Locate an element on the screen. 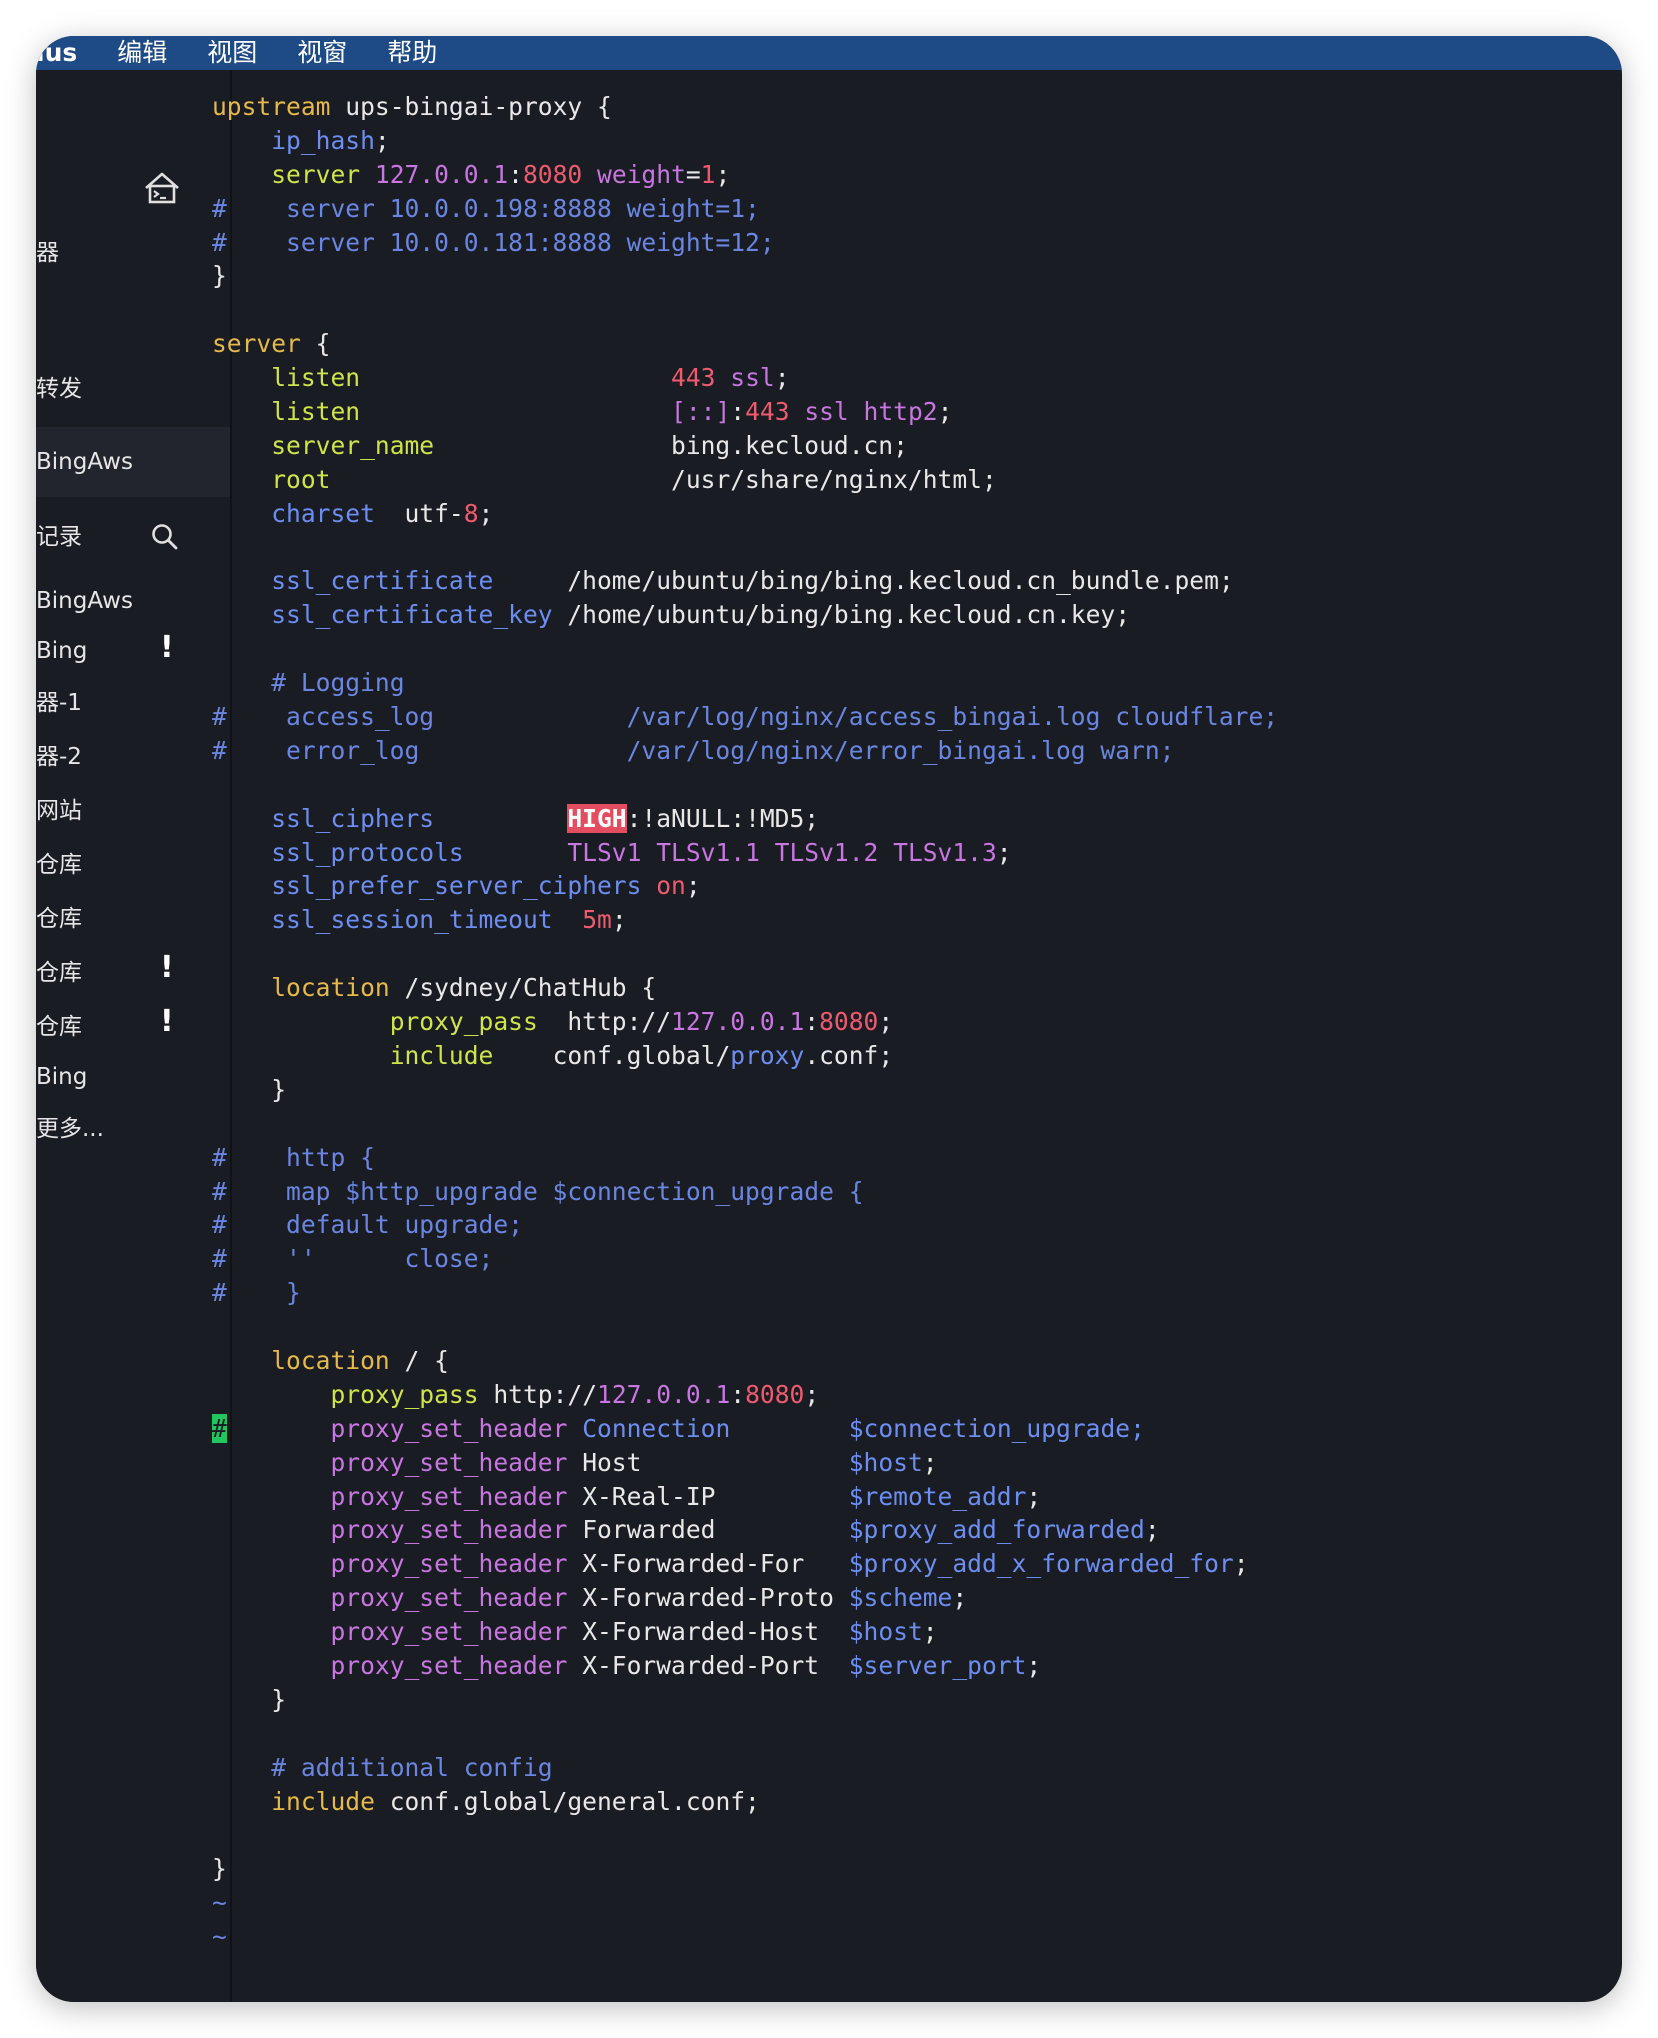 This screenshot has height=2038, width=1658. code-token: [::] is located at coordinates (701, 412).